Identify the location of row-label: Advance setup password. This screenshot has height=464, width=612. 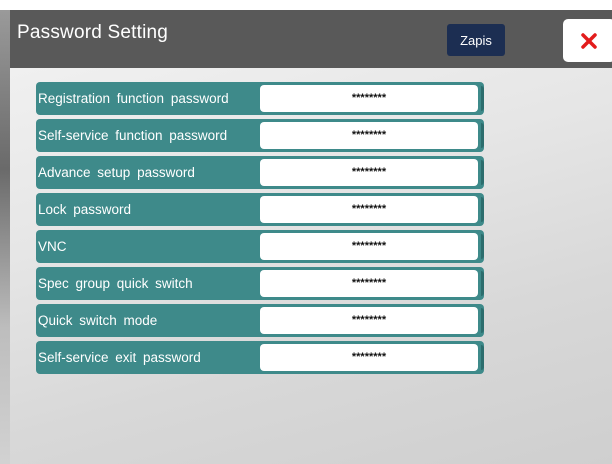
(116, 172).